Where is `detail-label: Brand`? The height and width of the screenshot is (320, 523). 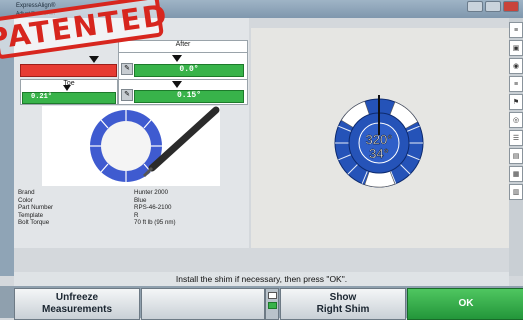 detail-label: Brand is located at coordinates (26, 192).